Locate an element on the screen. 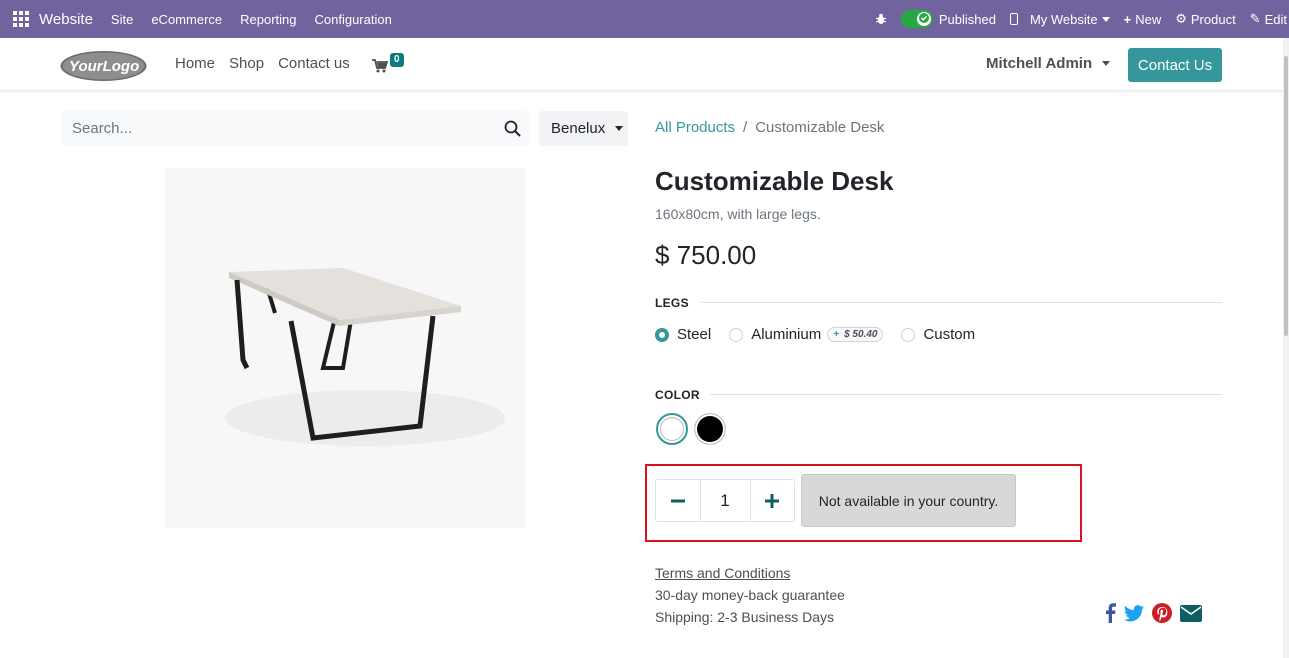 The width and height of the screenshot is (1289, 658). color-swatch-white is located at coordinates (672, 429).